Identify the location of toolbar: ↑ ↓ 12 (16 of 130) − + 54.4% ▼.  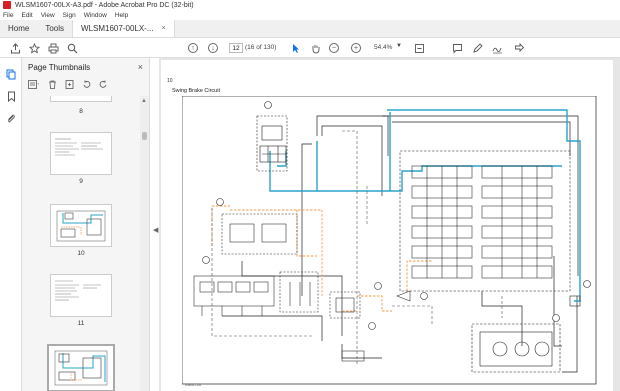
(310, 48).